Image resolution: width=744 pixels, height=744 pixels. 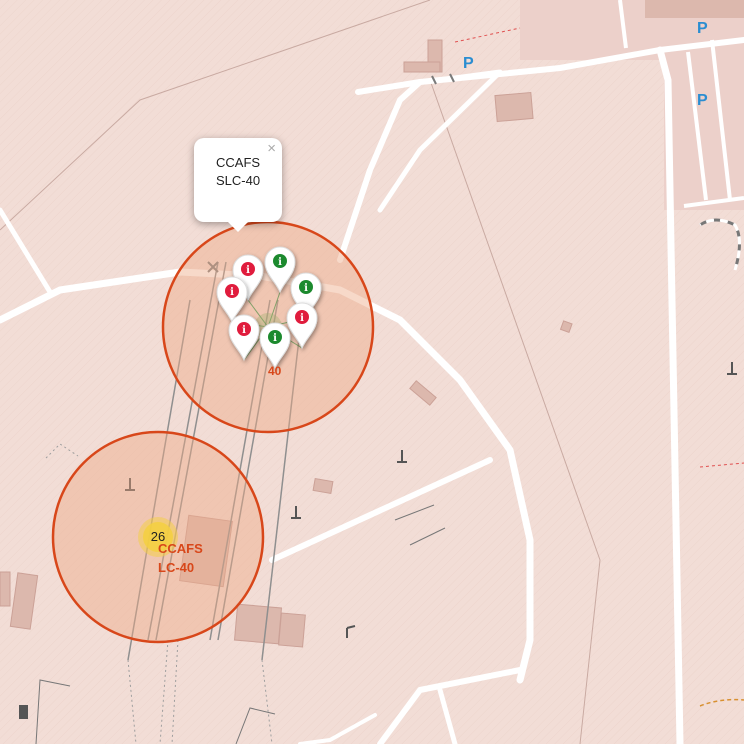 What do you see at coordinates (158, 537) in the screenshot?
I see `cluster-count: 26` at bounding box center [158, 537].